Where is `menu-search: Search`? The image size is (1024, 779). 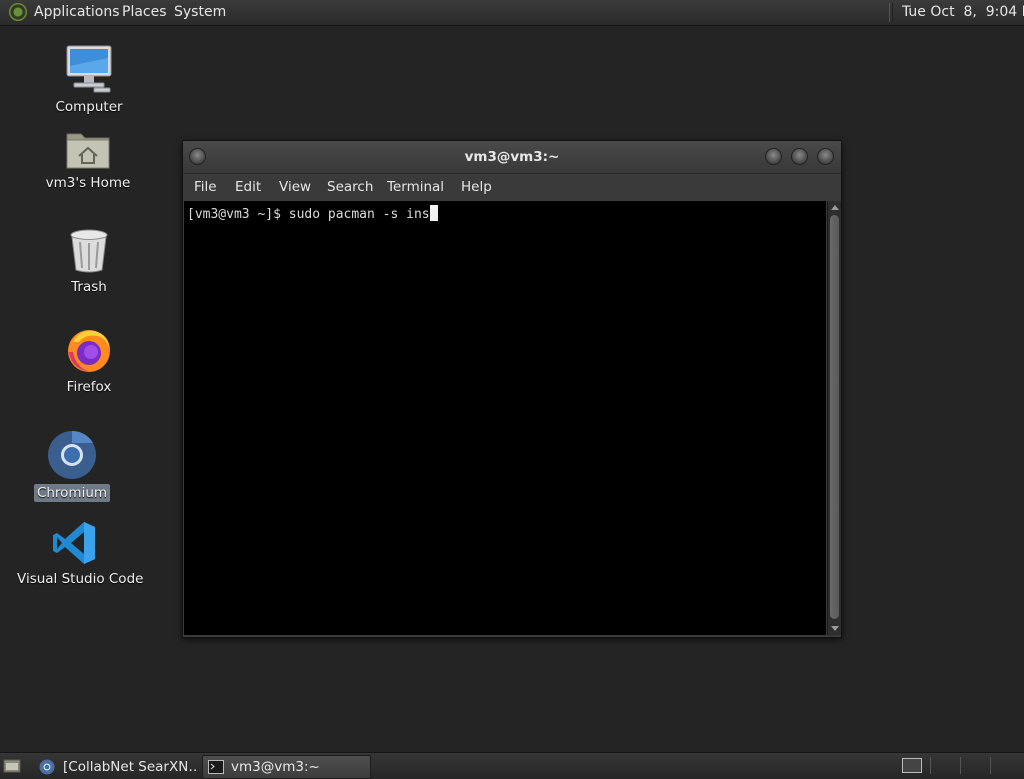 menu-search: Search is located at coordinates (350, 187).